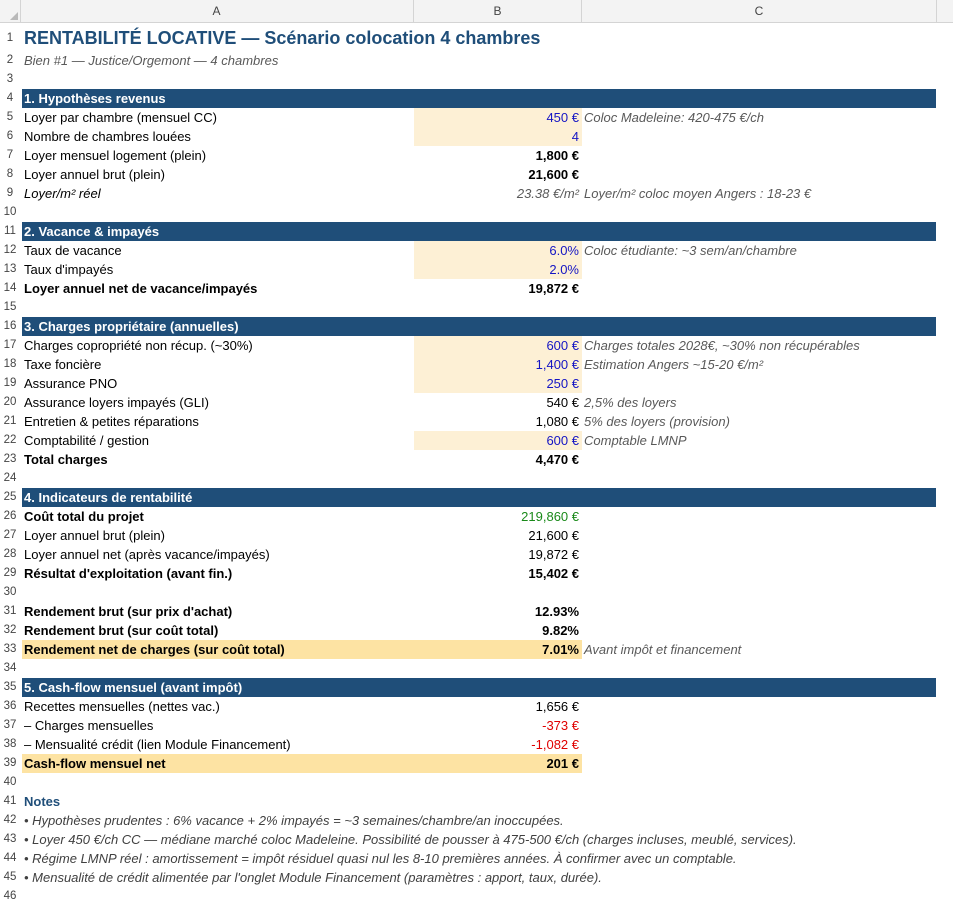 This screenshot has width=953, height=906. I want to click on label-copro: Charges copropriété non récup. (~30%), so click(218, 345).